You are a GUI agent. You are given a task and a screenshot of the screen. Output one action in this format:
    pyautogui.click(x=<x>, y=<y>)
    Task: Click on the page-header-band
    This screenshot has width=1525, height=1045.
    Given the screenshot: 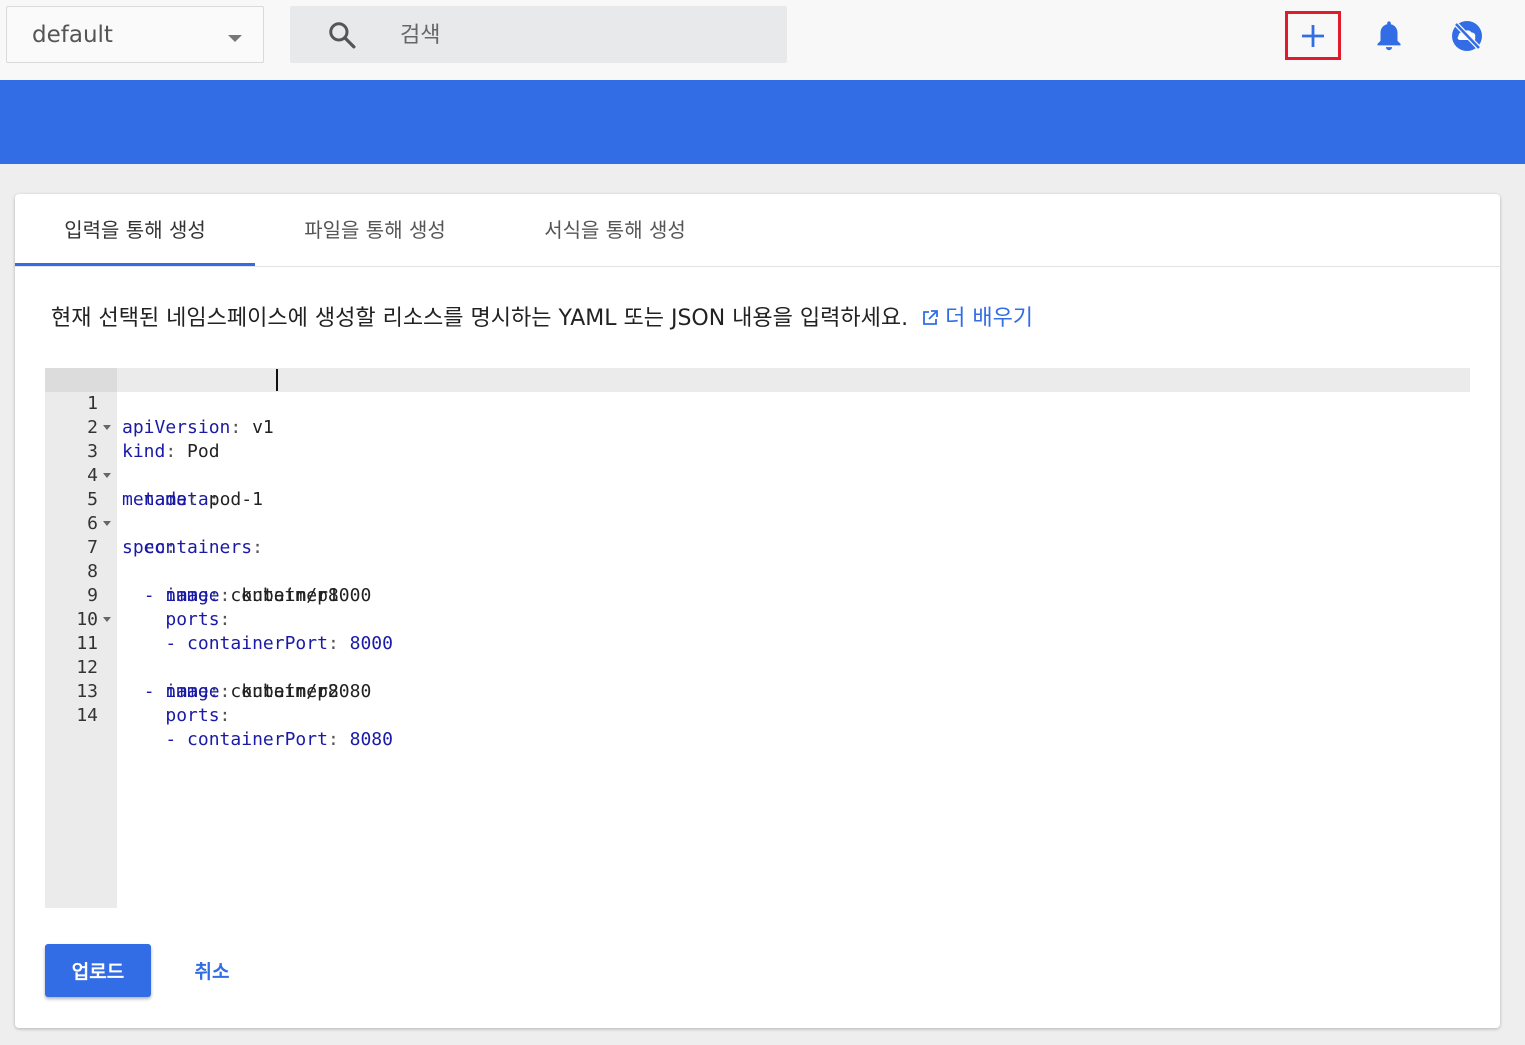 What is the action you would take?
    pyautogui.click(x=762, y=122)
    